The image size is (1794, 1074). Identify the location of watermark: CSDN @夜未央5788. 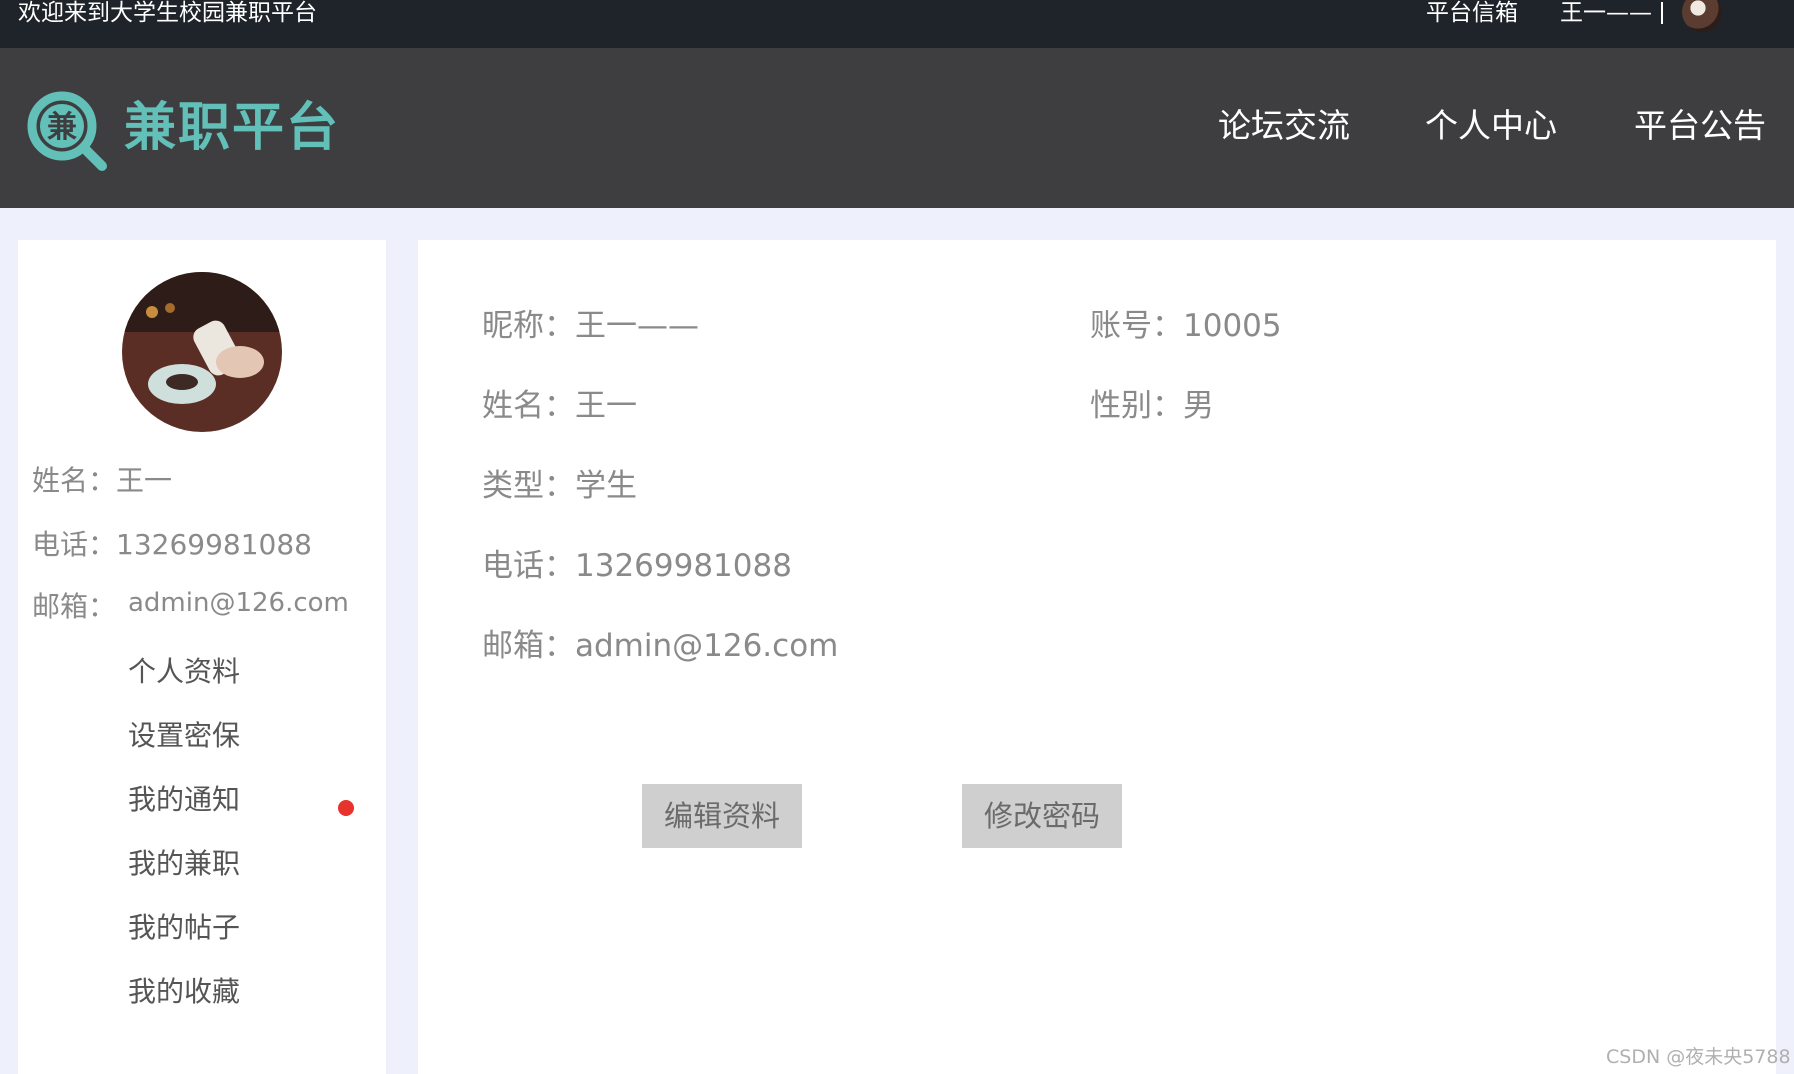
(1698, 1057).